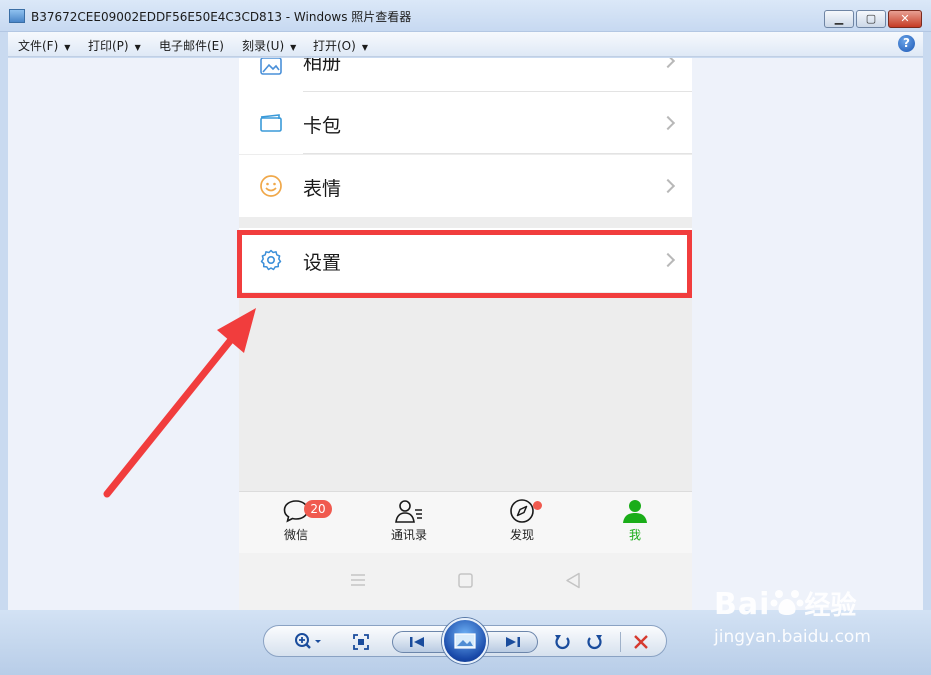  Describe the element at coordinates (263, 46) in the screenshot. I see `menu-burn-label: 刻录(U)` at that location.